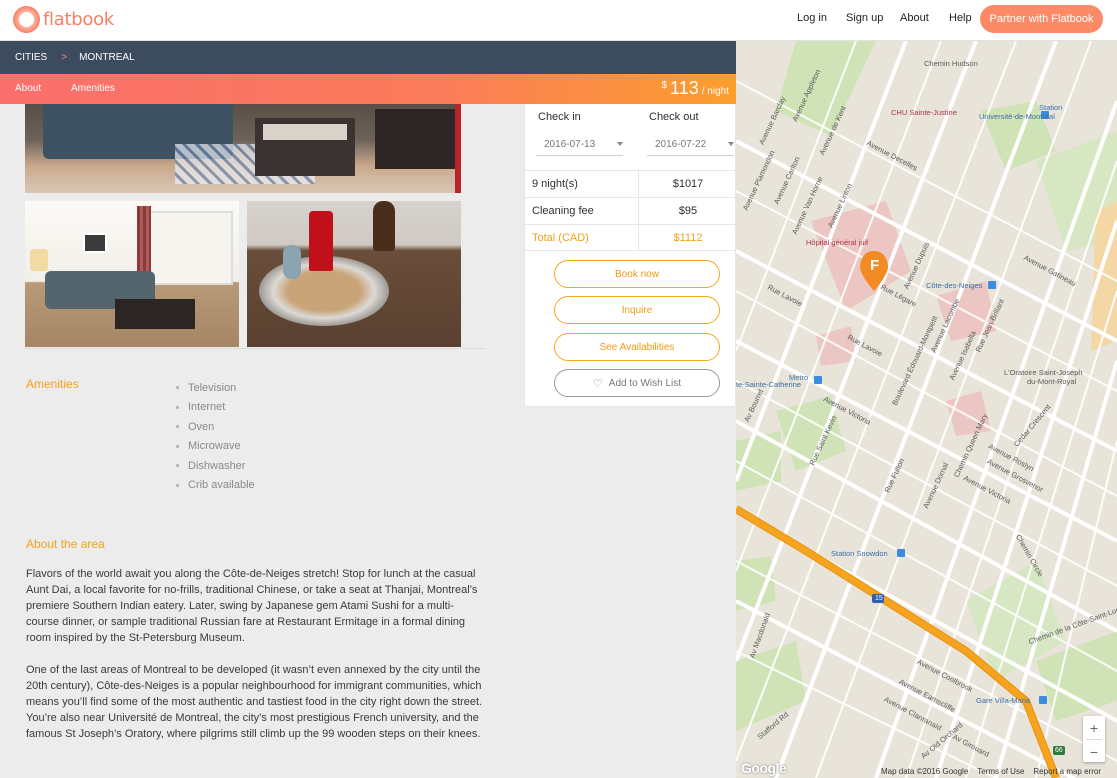 This screenshot has height=778, width=1117. What do you see at coordinates (631, 237) in the screenshot?
I see `price-row-total: Total (CAD) $1112` at bounding box center [631, 237].